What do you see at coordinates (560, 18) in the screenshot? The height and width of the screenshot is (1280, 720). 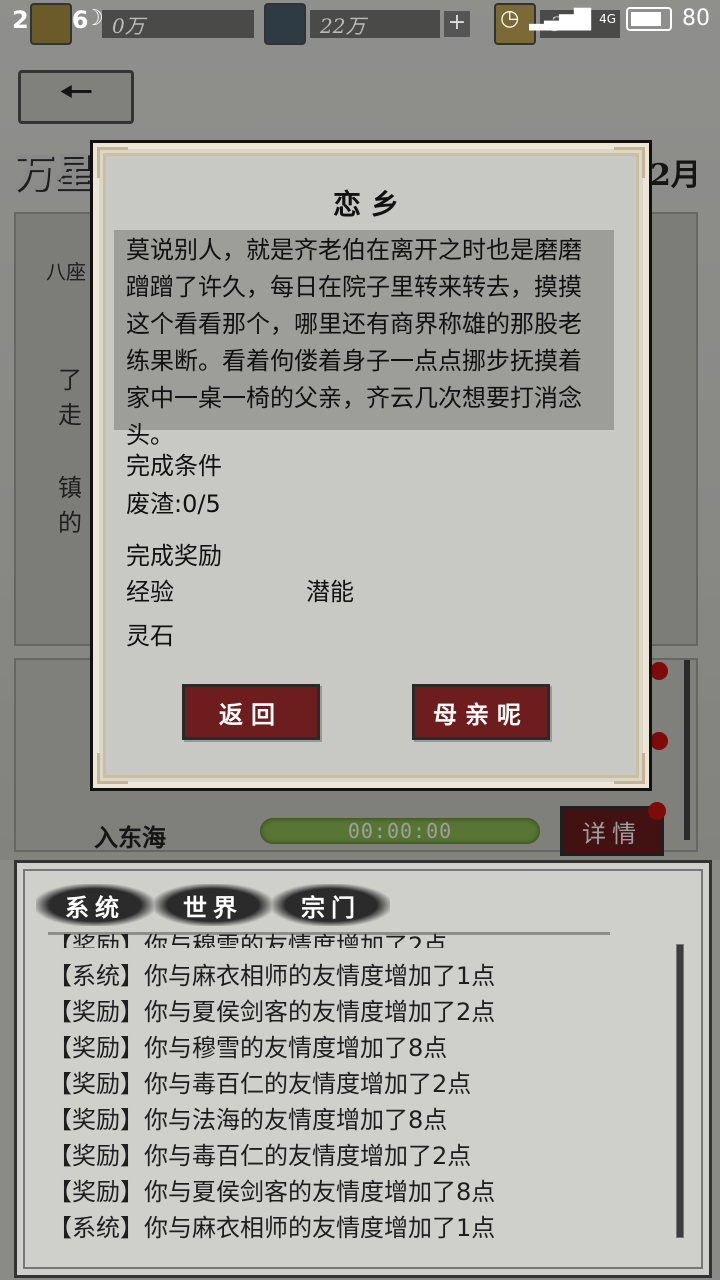 I see `signal-icon: ▂▃▅▇` at bounding box center [560, 18].